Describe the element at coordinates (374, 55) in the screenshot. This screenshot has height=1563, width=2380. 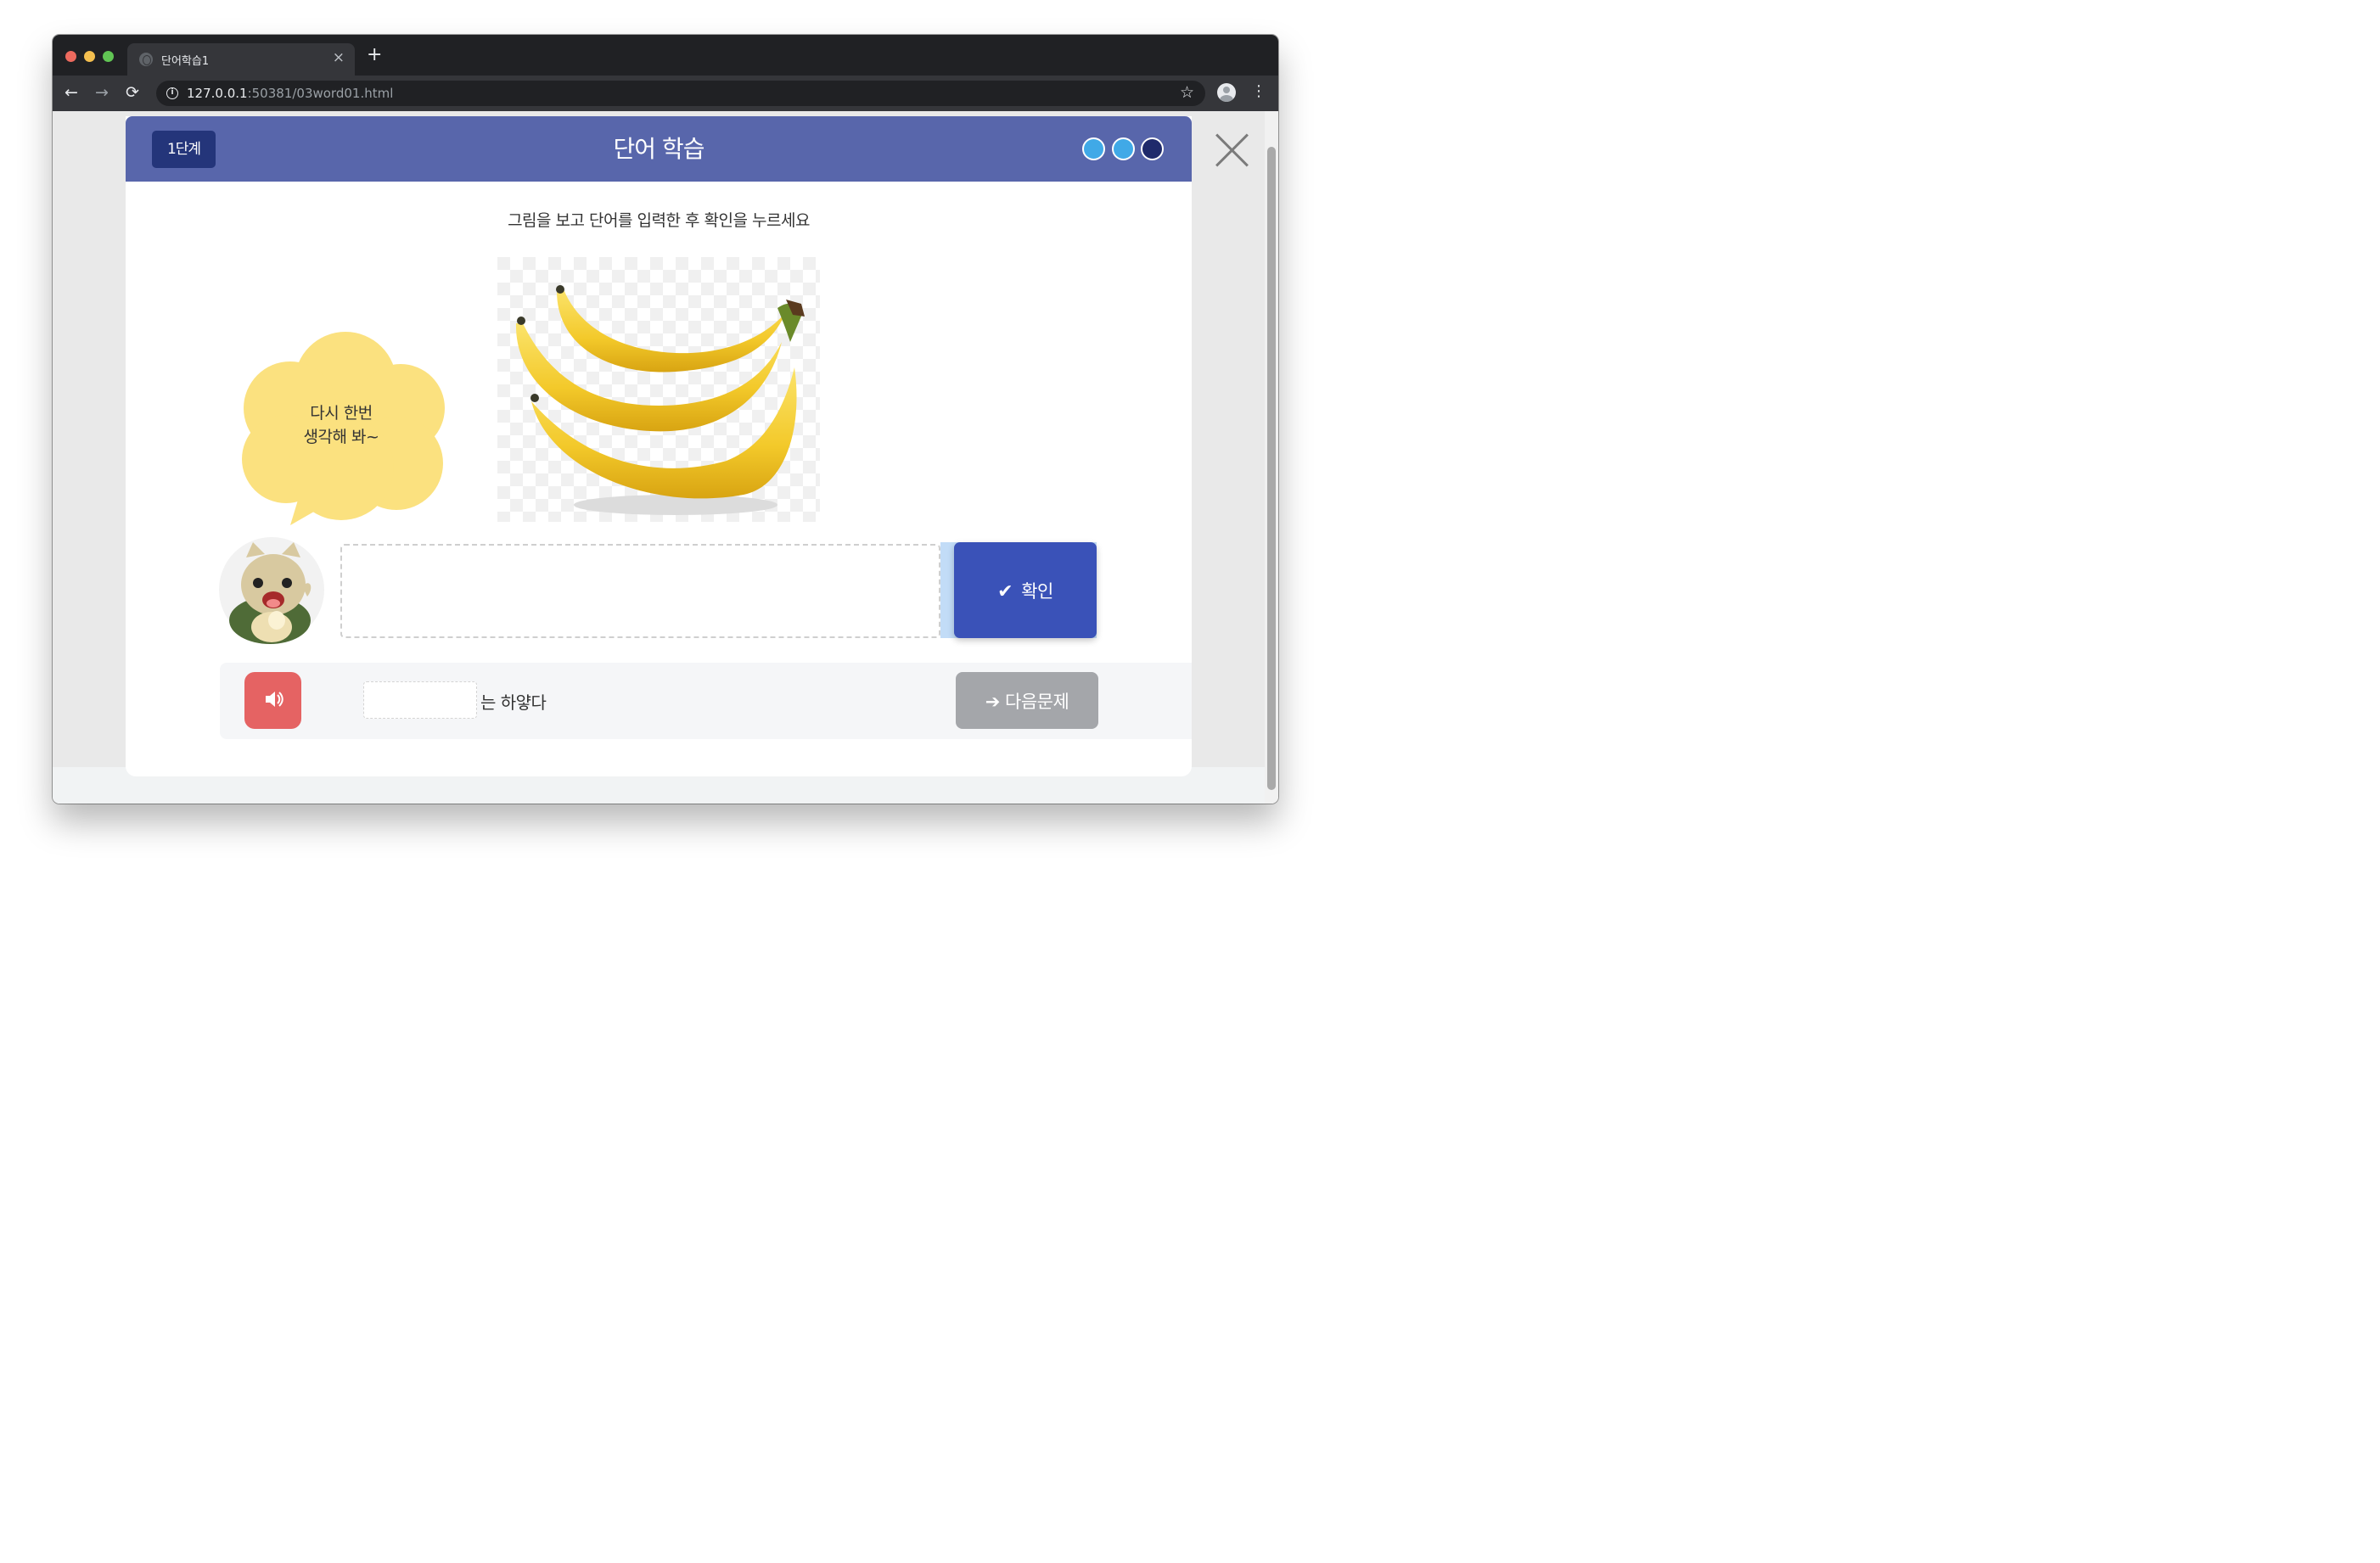
I see `new-tab-button: +` at that location.